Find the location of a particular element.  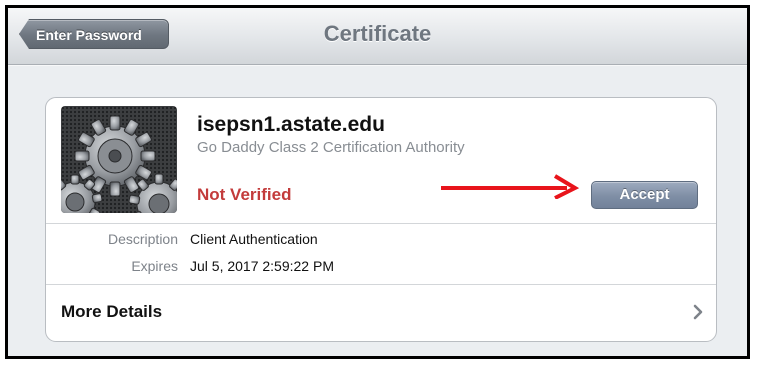

more-details-label: More Details is located at coordinates (112, 311).